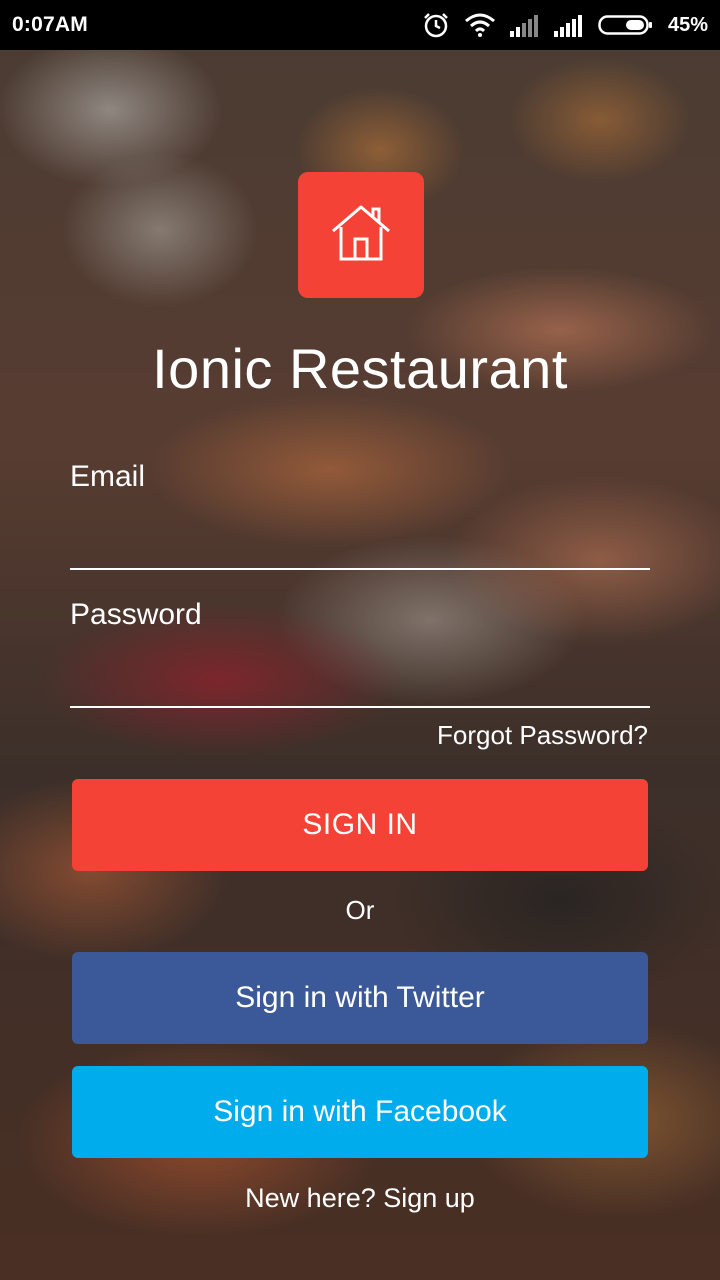 Image resolution: width=720 pixels, height=1280 pixels. What do you see at coordinates (360, 1112) in the screenshot?
I see `facebook-sign-in-button: Sign in with Facebook` at bounding box center [360, 1112].